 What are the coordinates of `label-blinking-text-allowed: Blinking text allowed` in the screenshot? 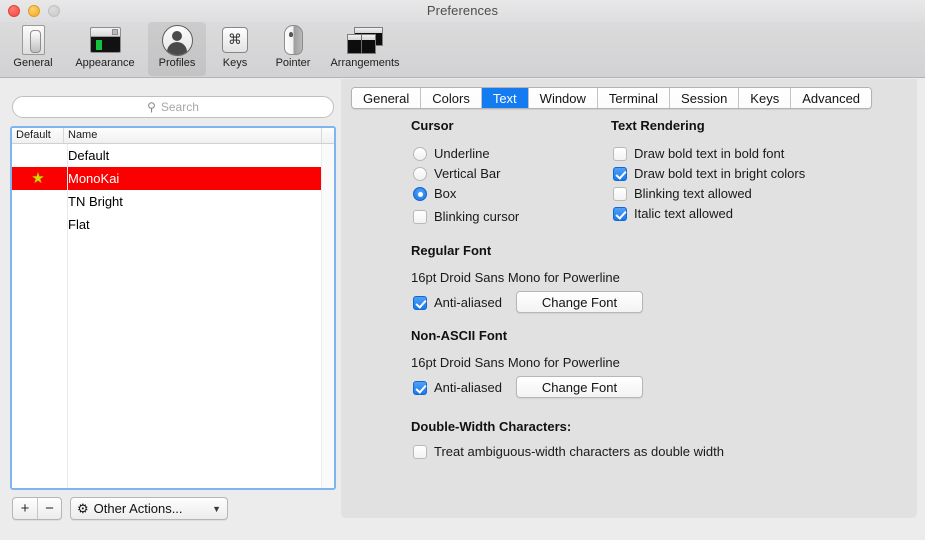 It's located at (693, 193).